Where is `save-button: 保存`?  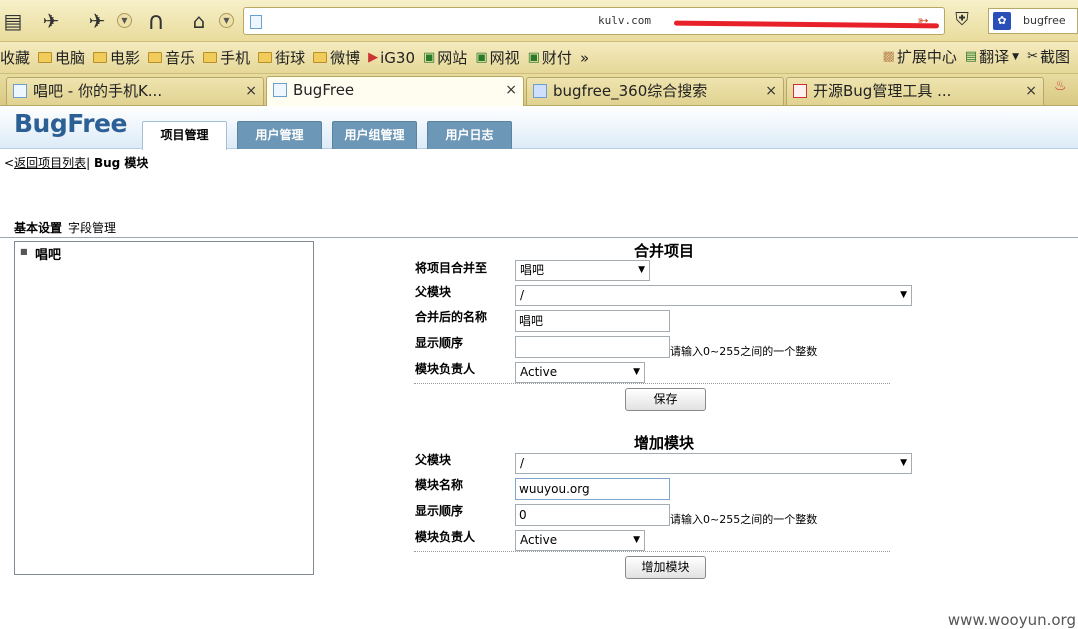 save-button: 保存 is located at coordinates (665, 399).